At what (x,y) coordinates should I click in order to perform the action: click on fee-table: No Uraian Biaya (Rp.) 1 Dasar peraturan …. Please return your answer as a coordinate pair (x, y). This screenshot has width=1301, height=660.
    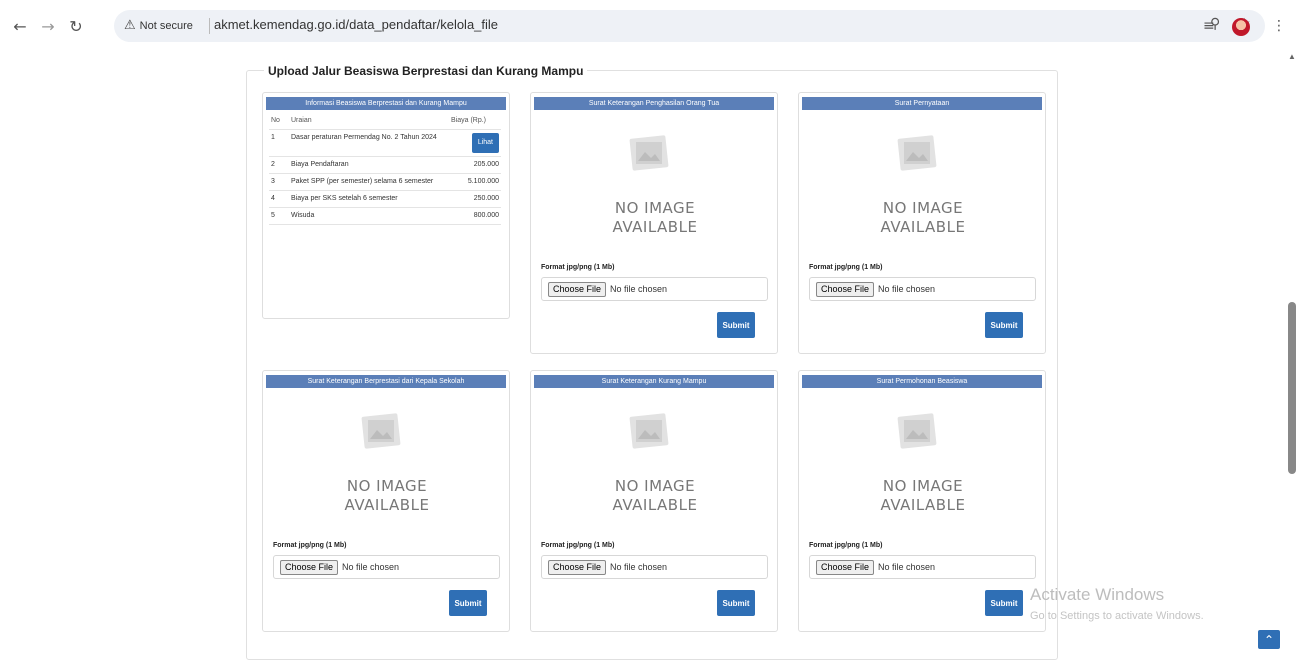
    Looking at the image, I should click on (385, 169).